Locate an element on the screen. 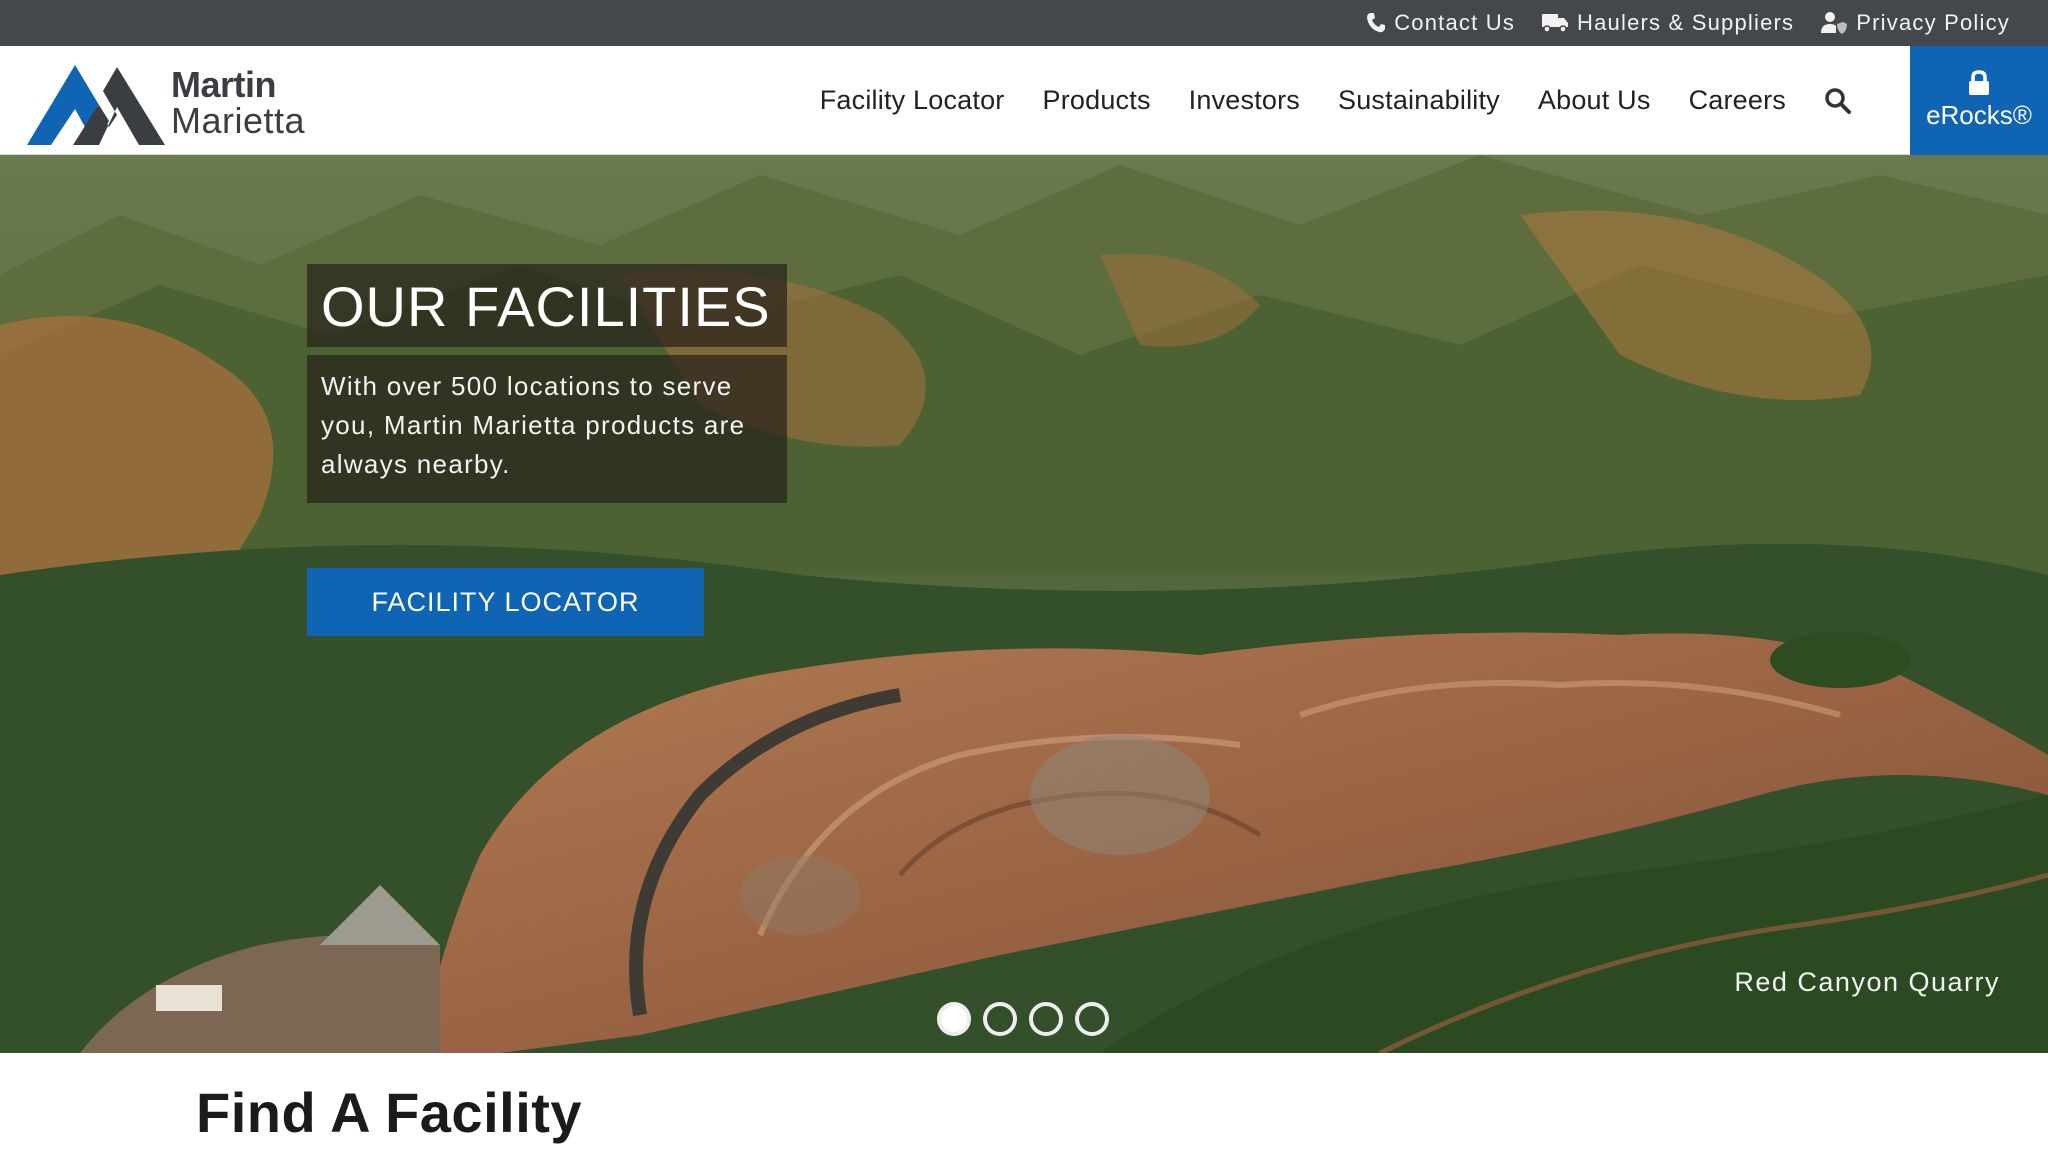  logo-wordmark: Martin Marietta is located at coordinates (238, 103).